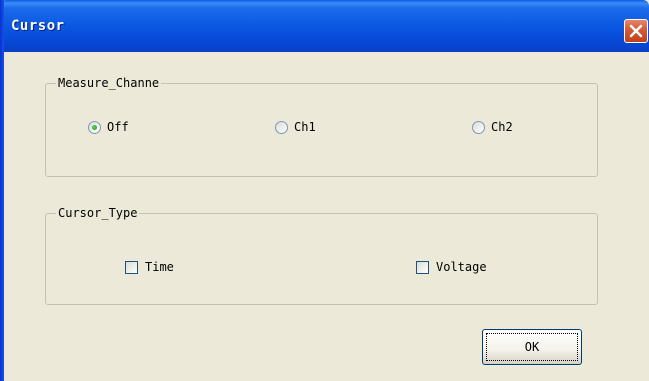  I want to click on checkbox-voltage: Voltage, so click(451, 267).